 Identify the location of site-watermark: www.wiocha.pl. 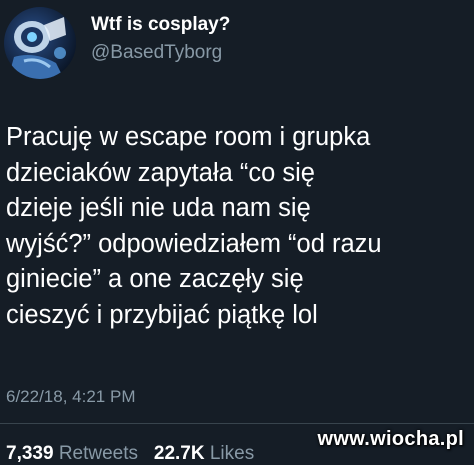
(390, 439).